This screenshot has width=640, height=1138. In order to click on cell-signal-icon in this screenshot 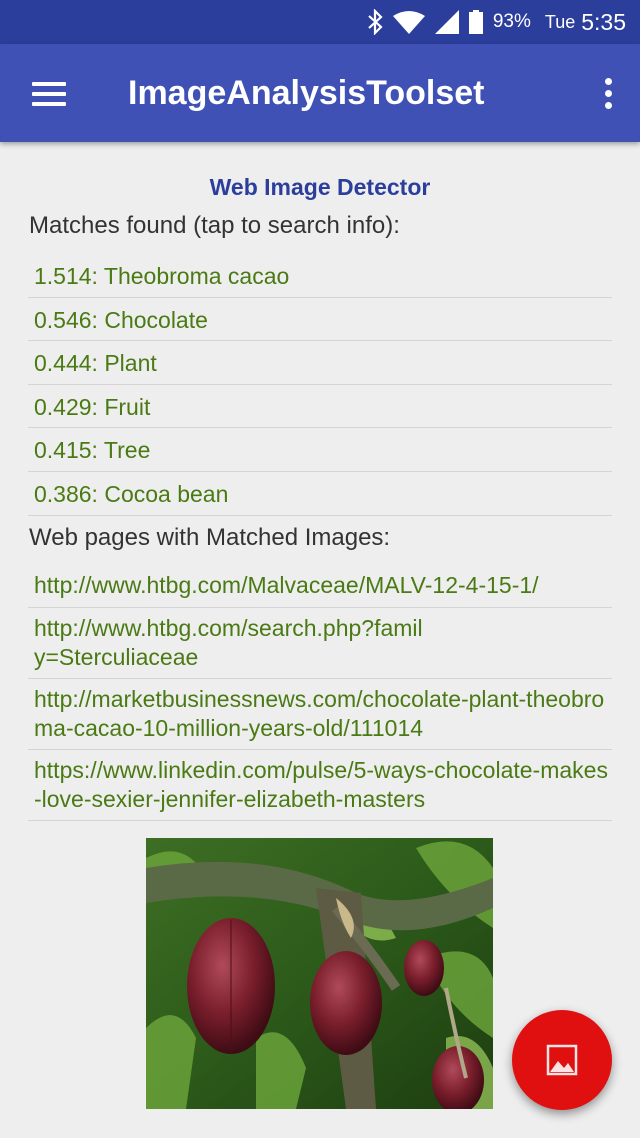, I will do `click(446, 22)`.